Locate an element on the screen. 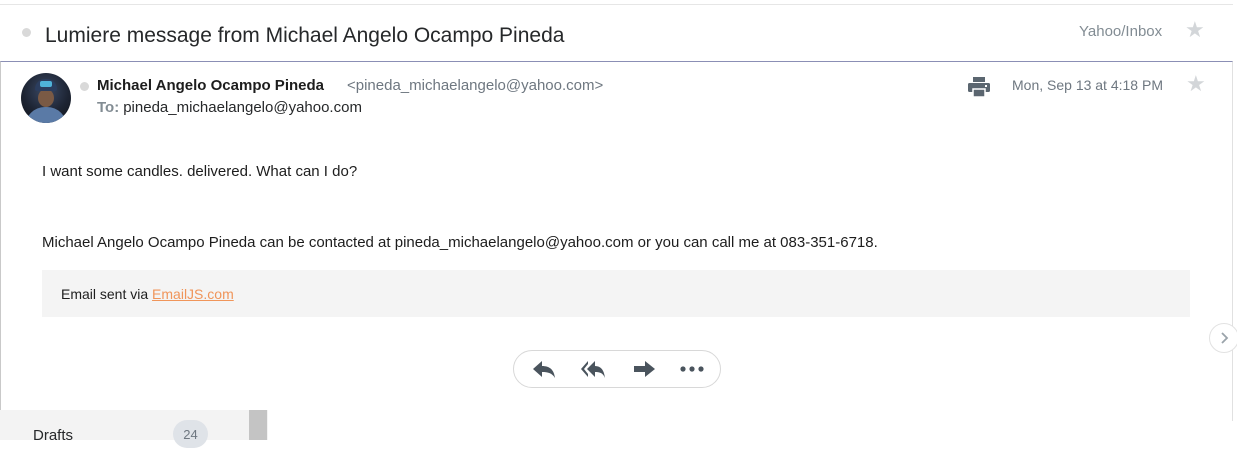 The height and width of the screenshot is (450, 1237). avatar-cap-logo is located at coordinates (46, 84).